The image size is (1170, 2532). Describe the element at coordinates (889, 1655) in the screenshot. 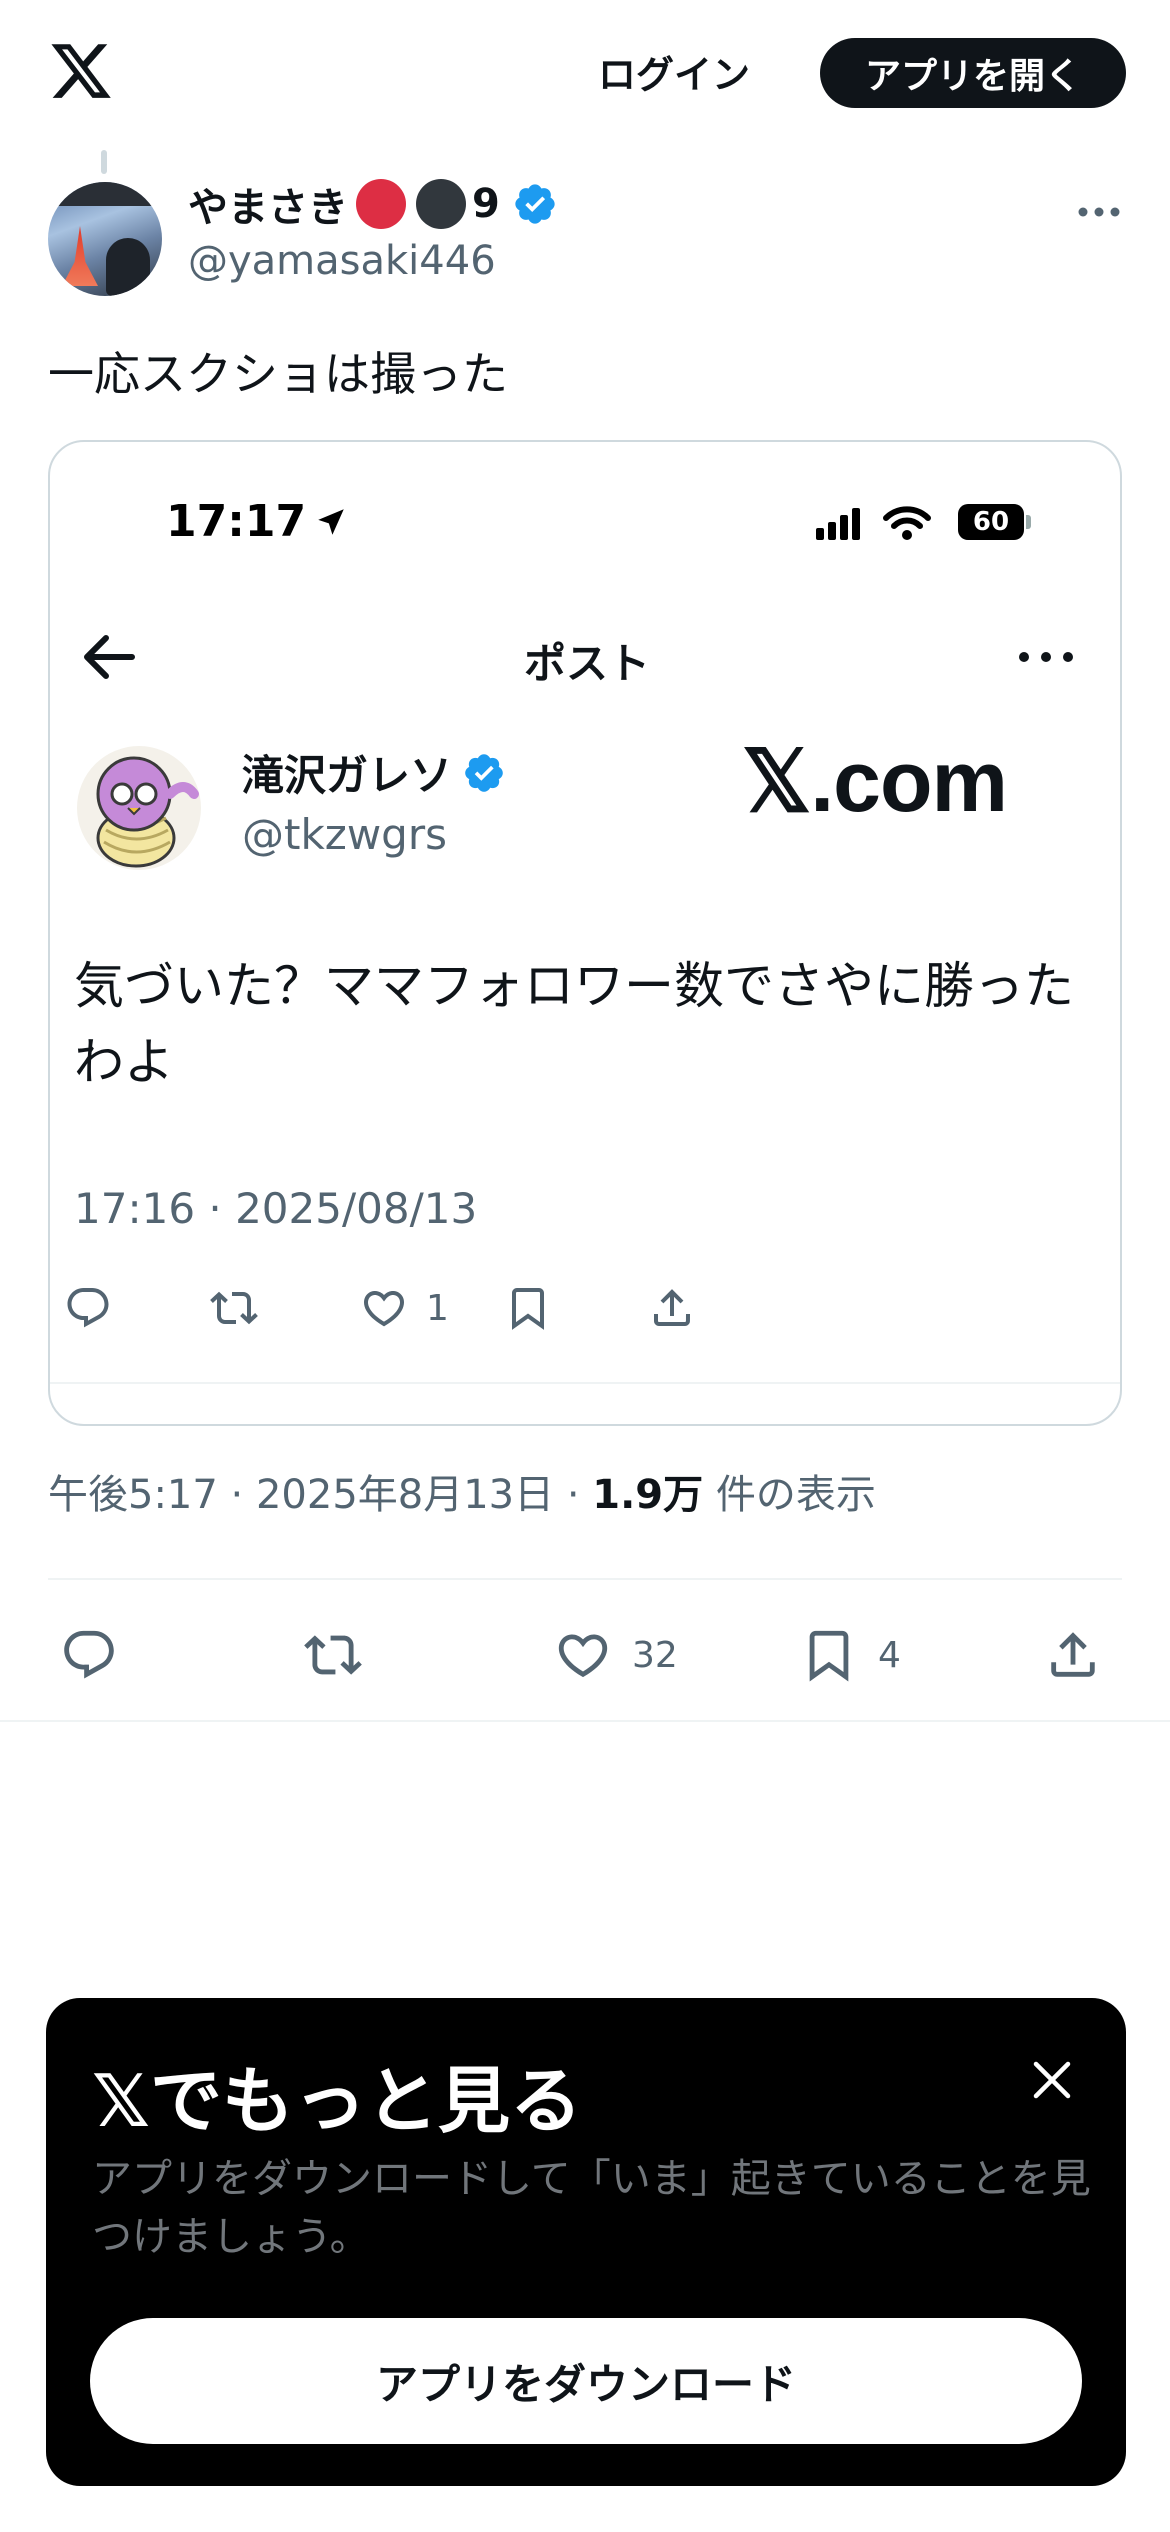

I see `bookmark-count: 4` at that location.